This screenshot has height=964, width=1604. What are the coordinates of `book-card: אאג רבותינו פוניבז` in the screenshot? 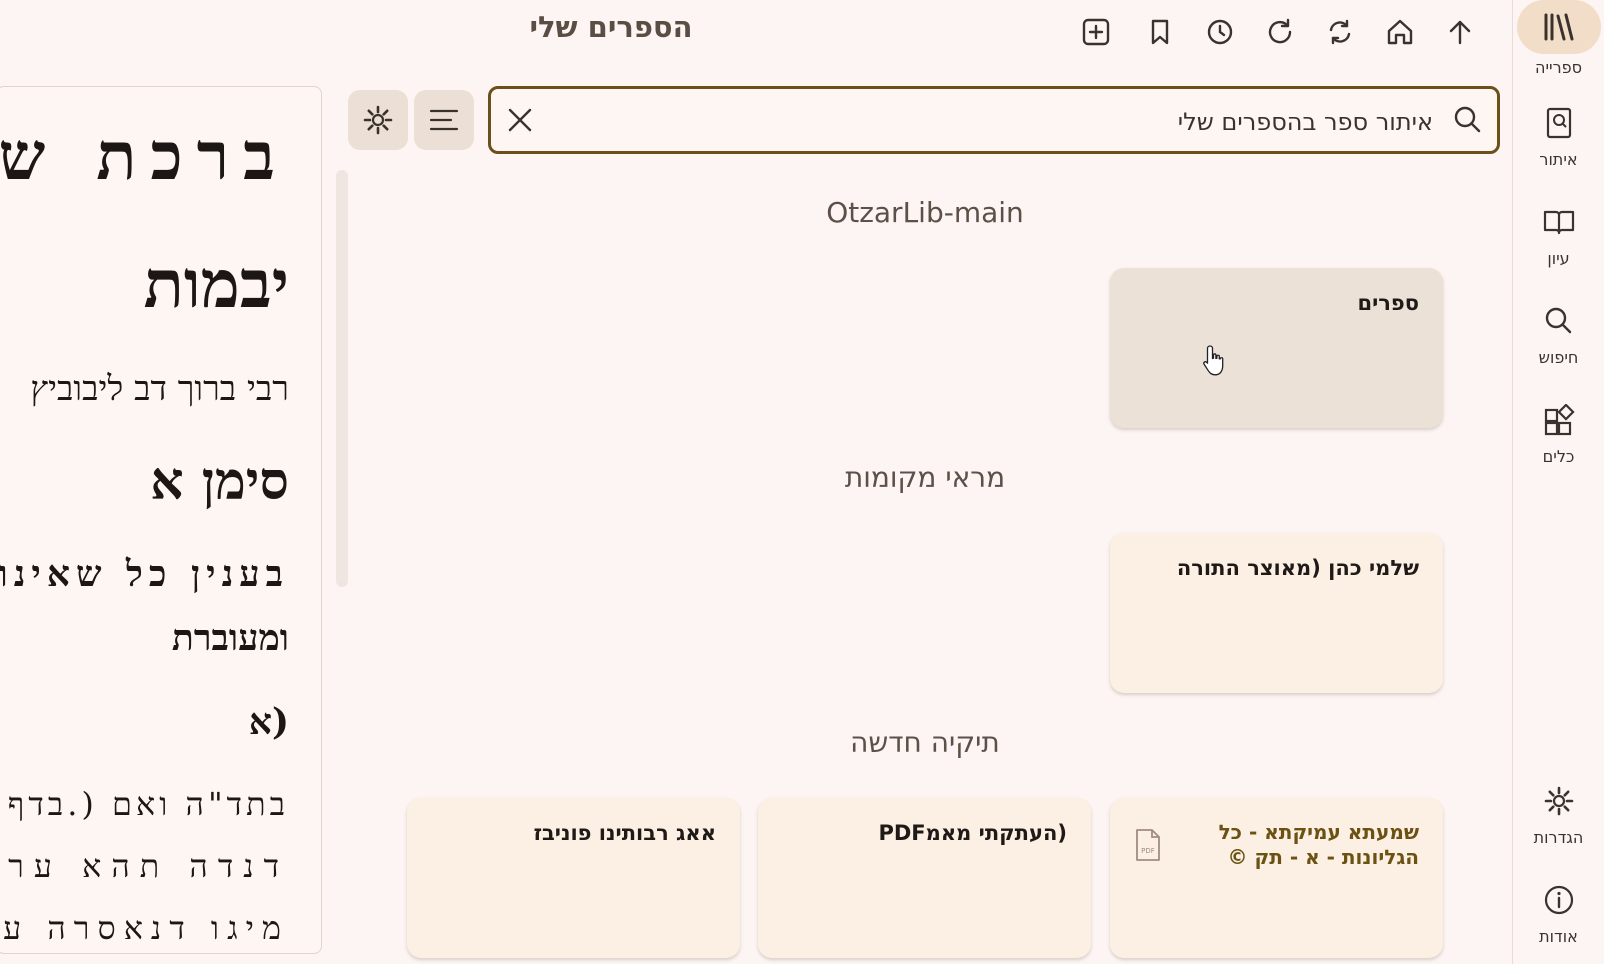 It's located at (573, 878).